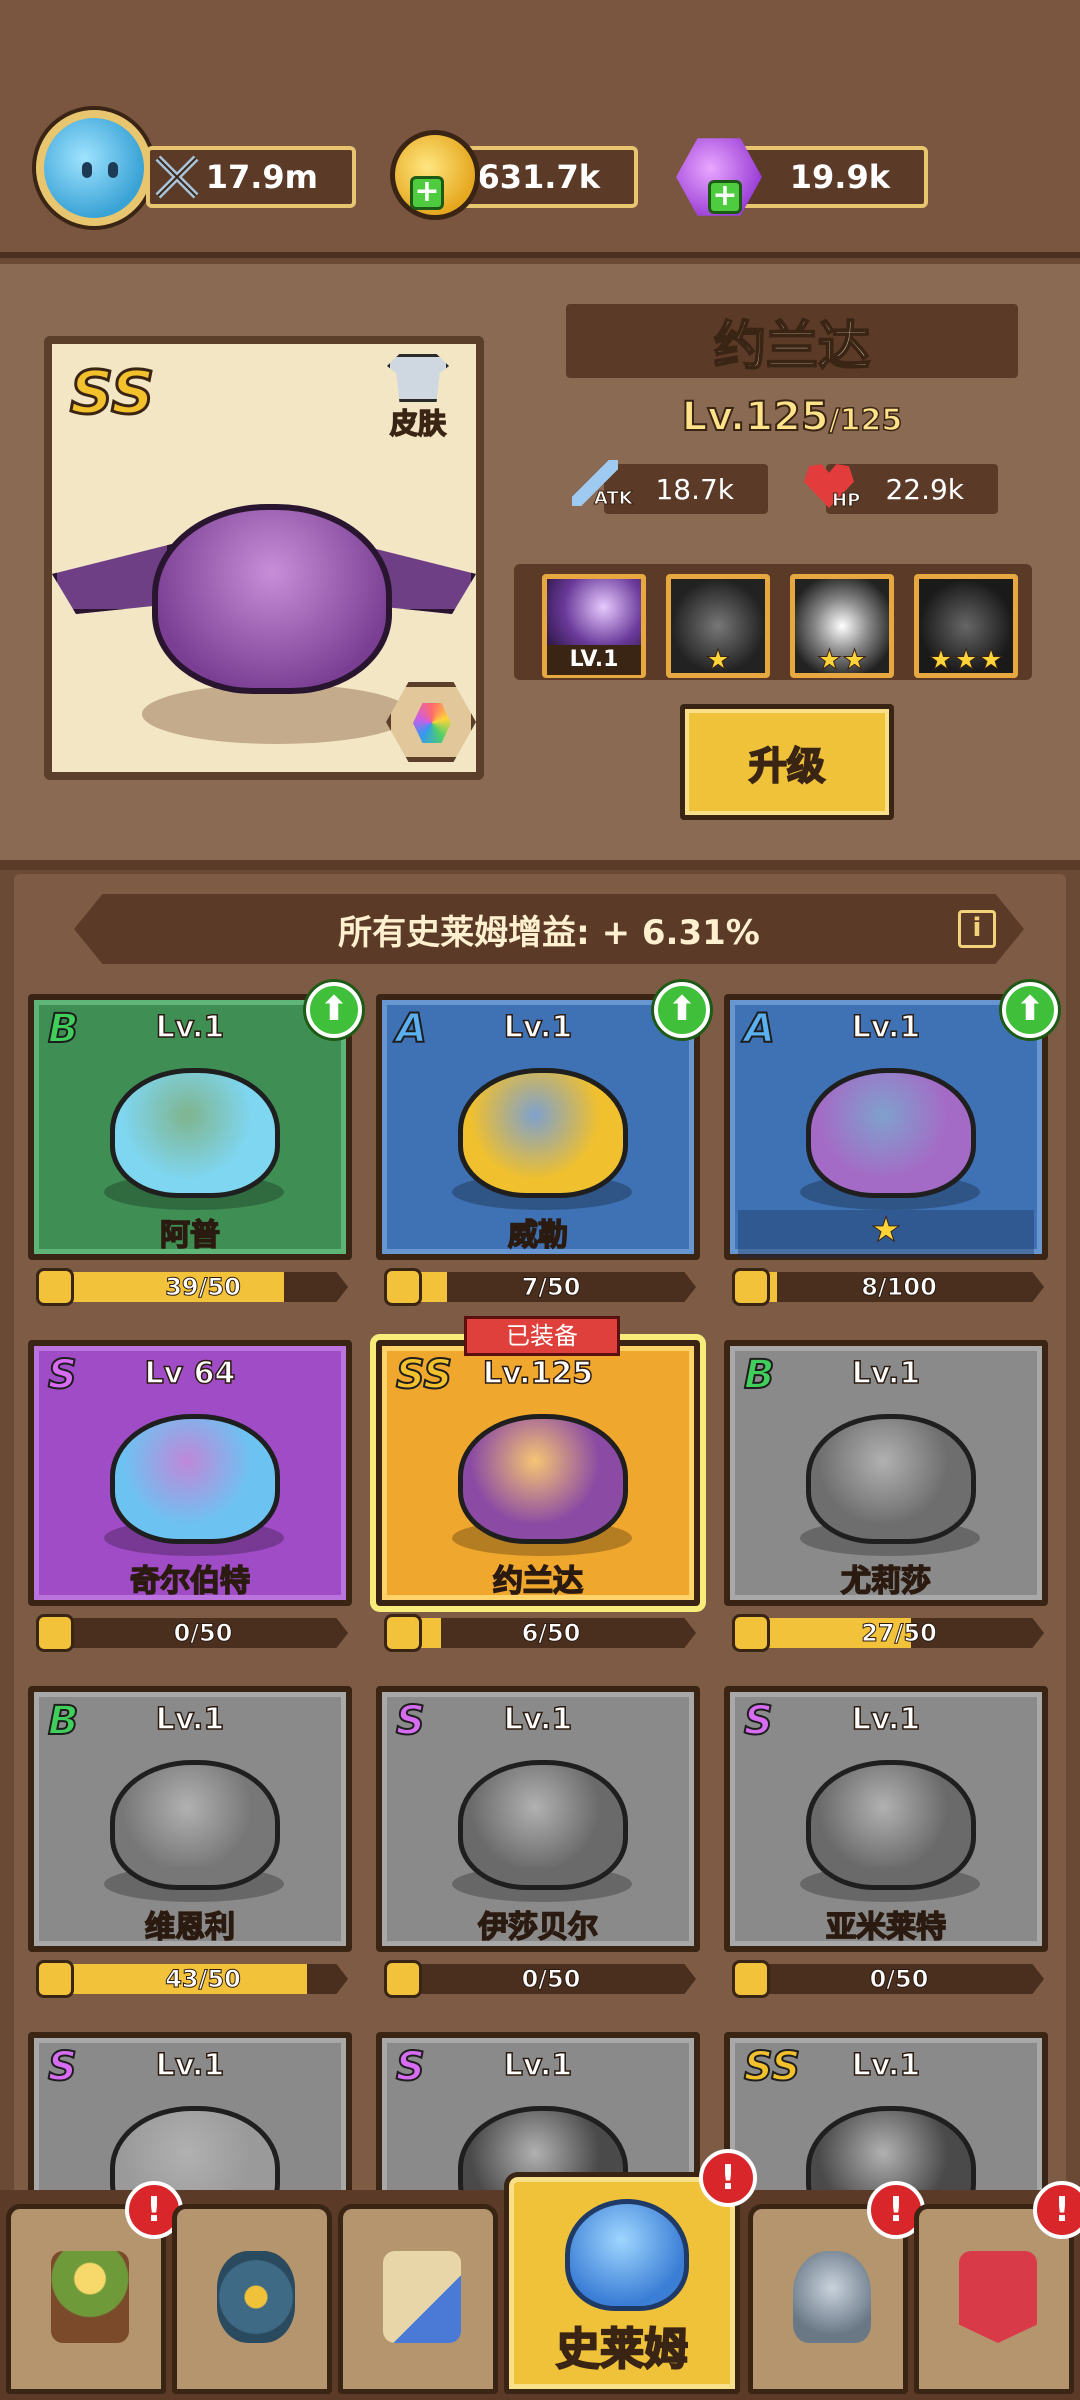 The image size is (1080, 2400). What do you see at coordinates (627, 2255) in the screenshot?
I see `slime-icon` at bounding box center [627, 2255].